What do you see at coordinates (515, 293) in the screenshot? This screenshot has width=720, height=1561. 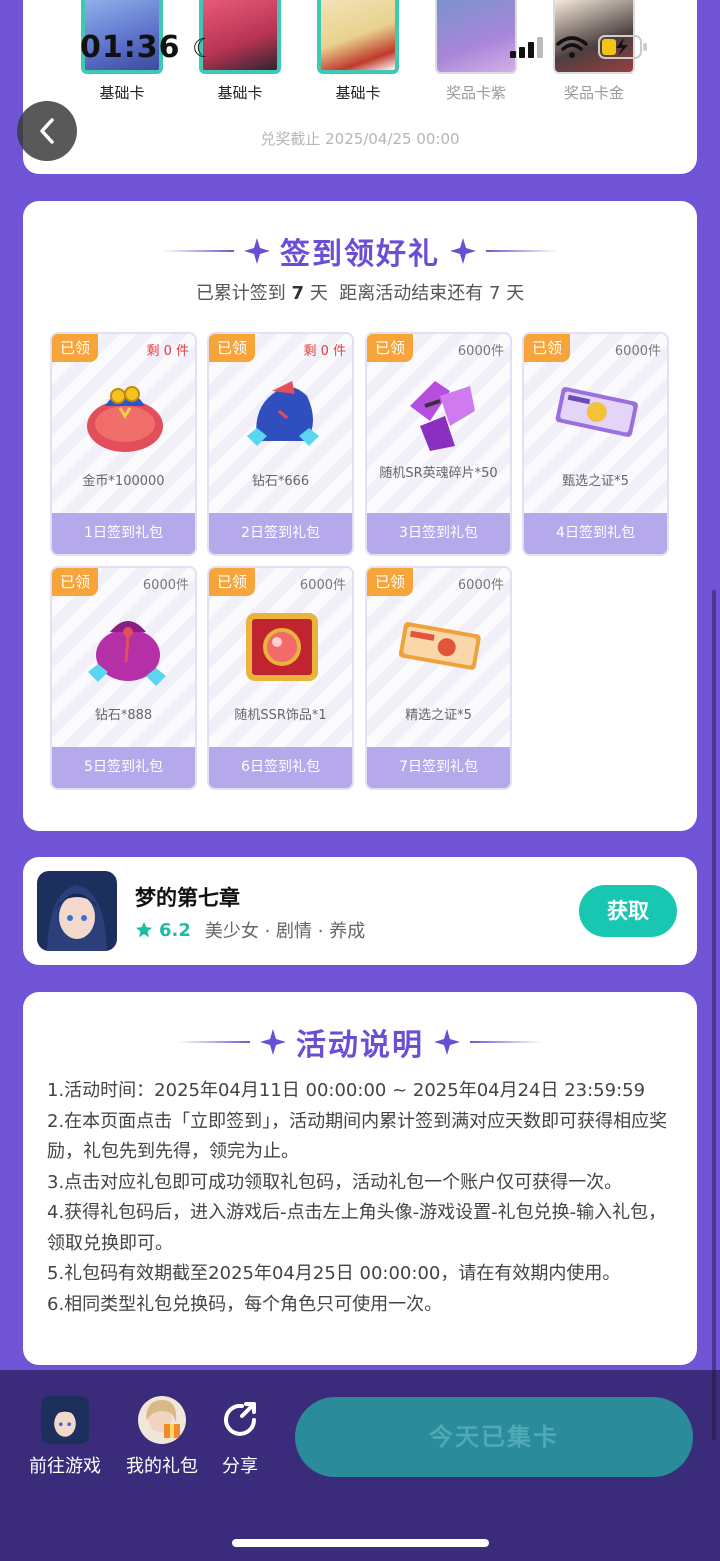 I see `progress-text: 天` at bounding box center [515, 293].